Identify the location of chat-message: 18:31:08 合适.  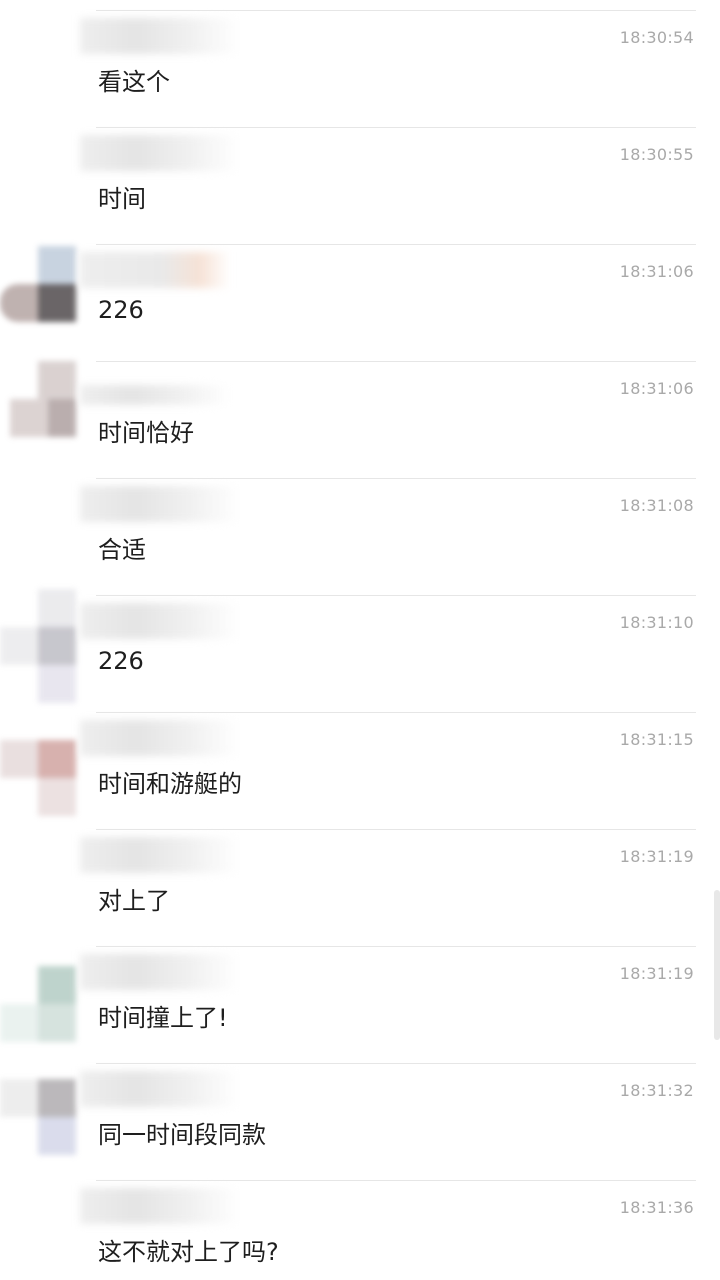
(360, 526).